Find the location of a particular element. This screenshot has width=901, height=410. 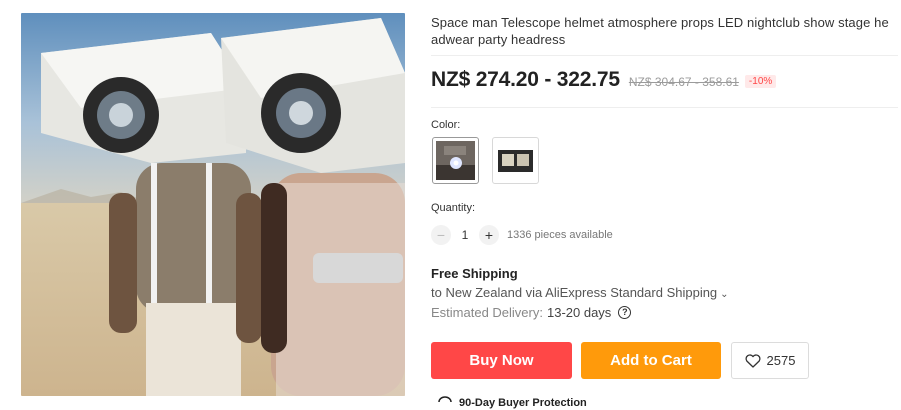

original-price: NZ$ 304.67 - 358.61 is located at coordinates (683, 82).